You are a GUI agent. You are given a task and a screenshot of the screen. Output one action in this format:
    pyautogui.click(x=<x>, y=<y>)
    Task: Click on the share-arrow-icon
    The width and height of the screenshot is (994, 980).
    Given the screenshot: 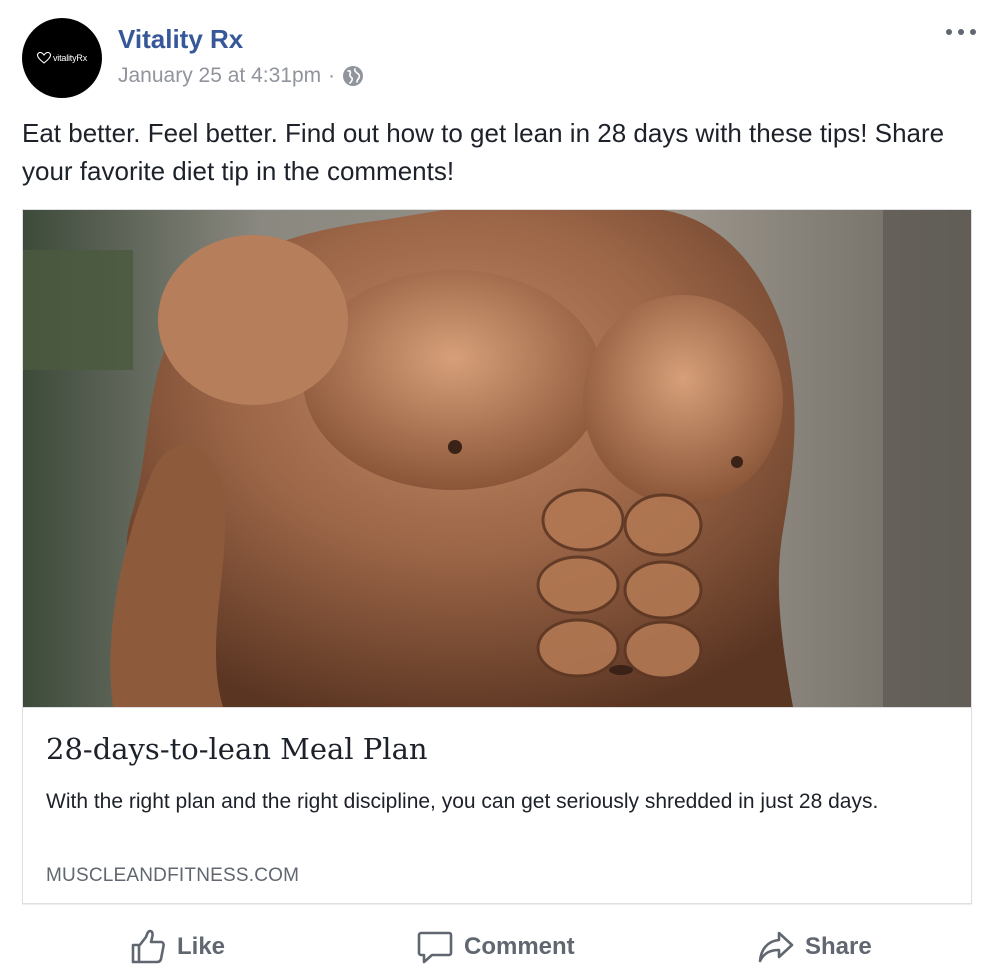 What is the action you would take?
    pyautogui.click(x=776, y=947)
    